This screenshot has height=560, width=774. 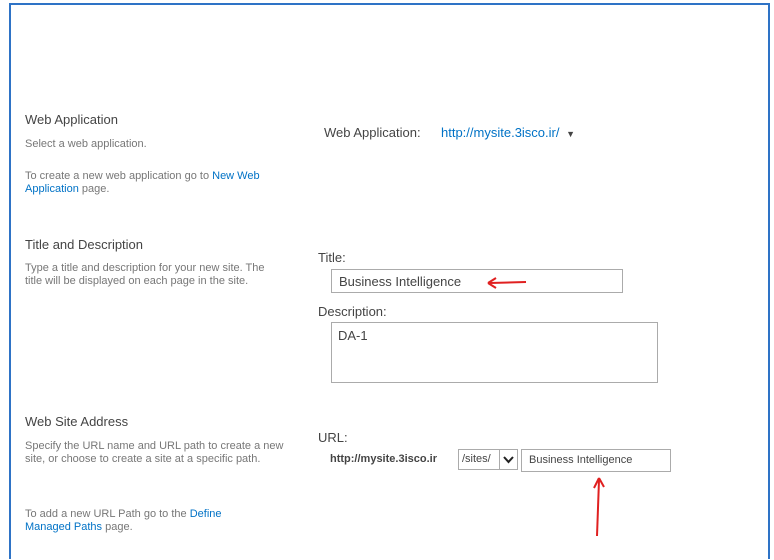 I want to click on url-field-label: URL:, so click(x=333, y=437).